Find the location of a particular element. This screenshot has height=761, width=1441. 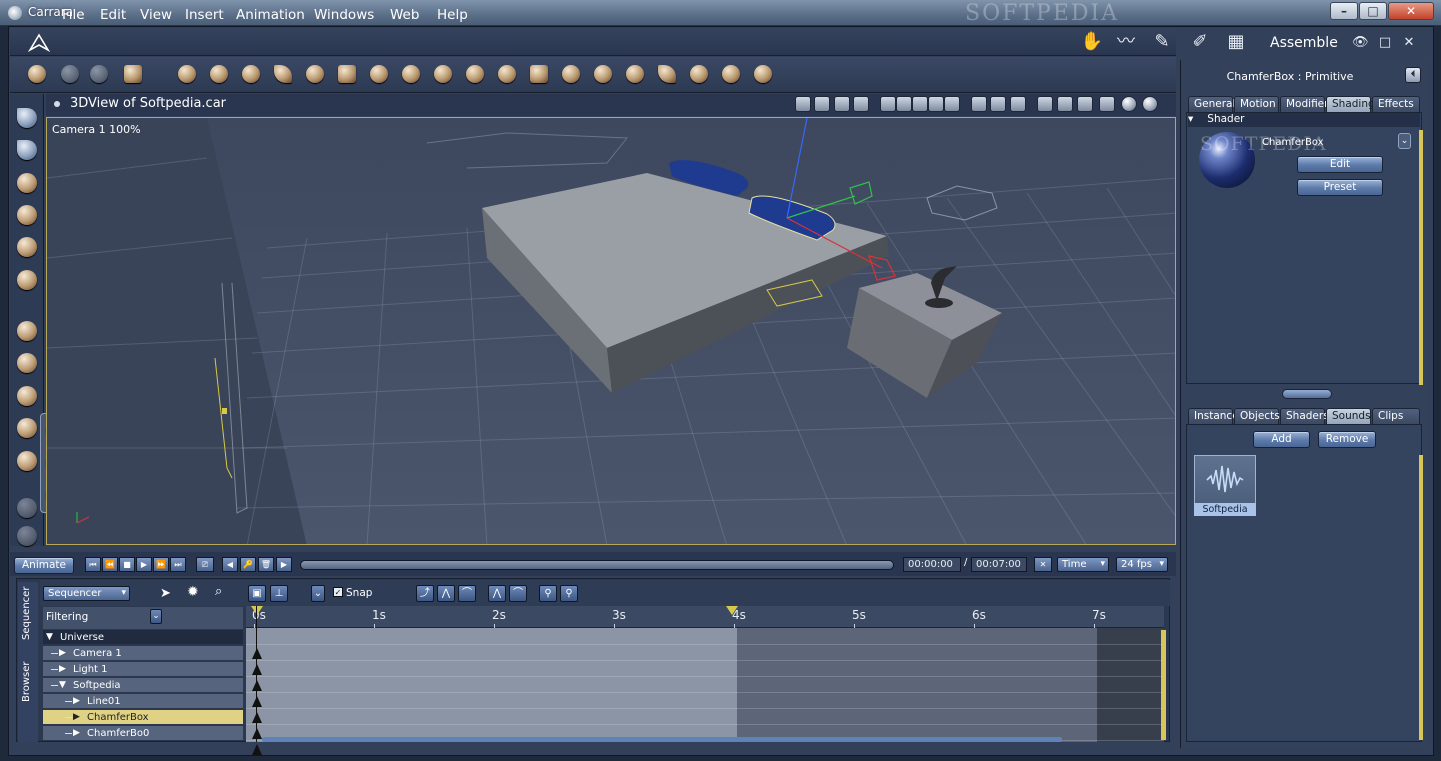

tab-sounds: Sounds is located at coordinates (1348, 416).